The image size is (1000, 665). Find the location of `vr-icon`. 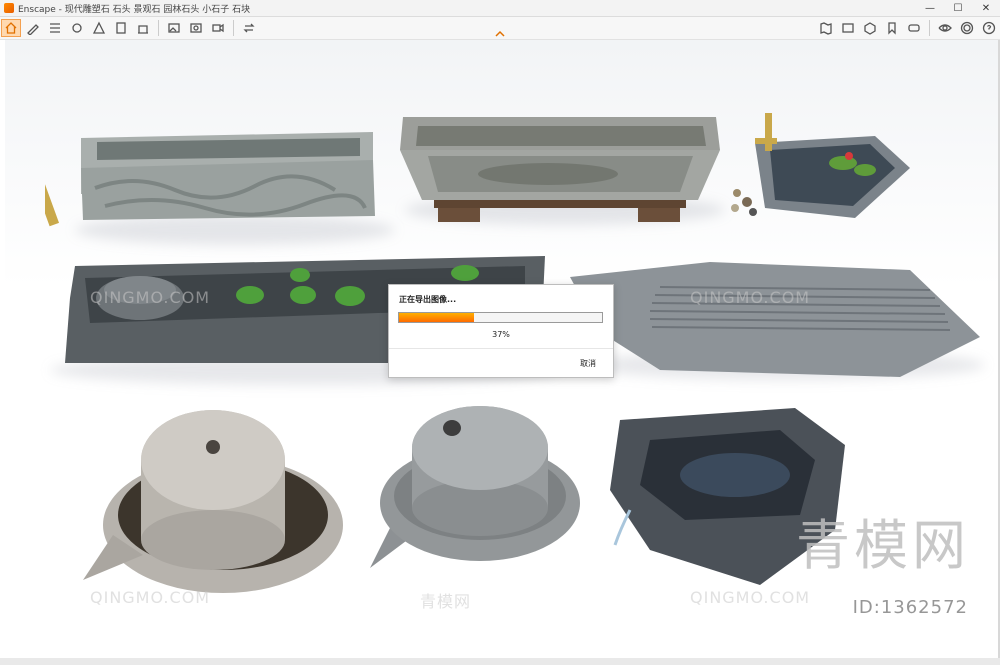

vr-icon is located at coordinates (914, 28).